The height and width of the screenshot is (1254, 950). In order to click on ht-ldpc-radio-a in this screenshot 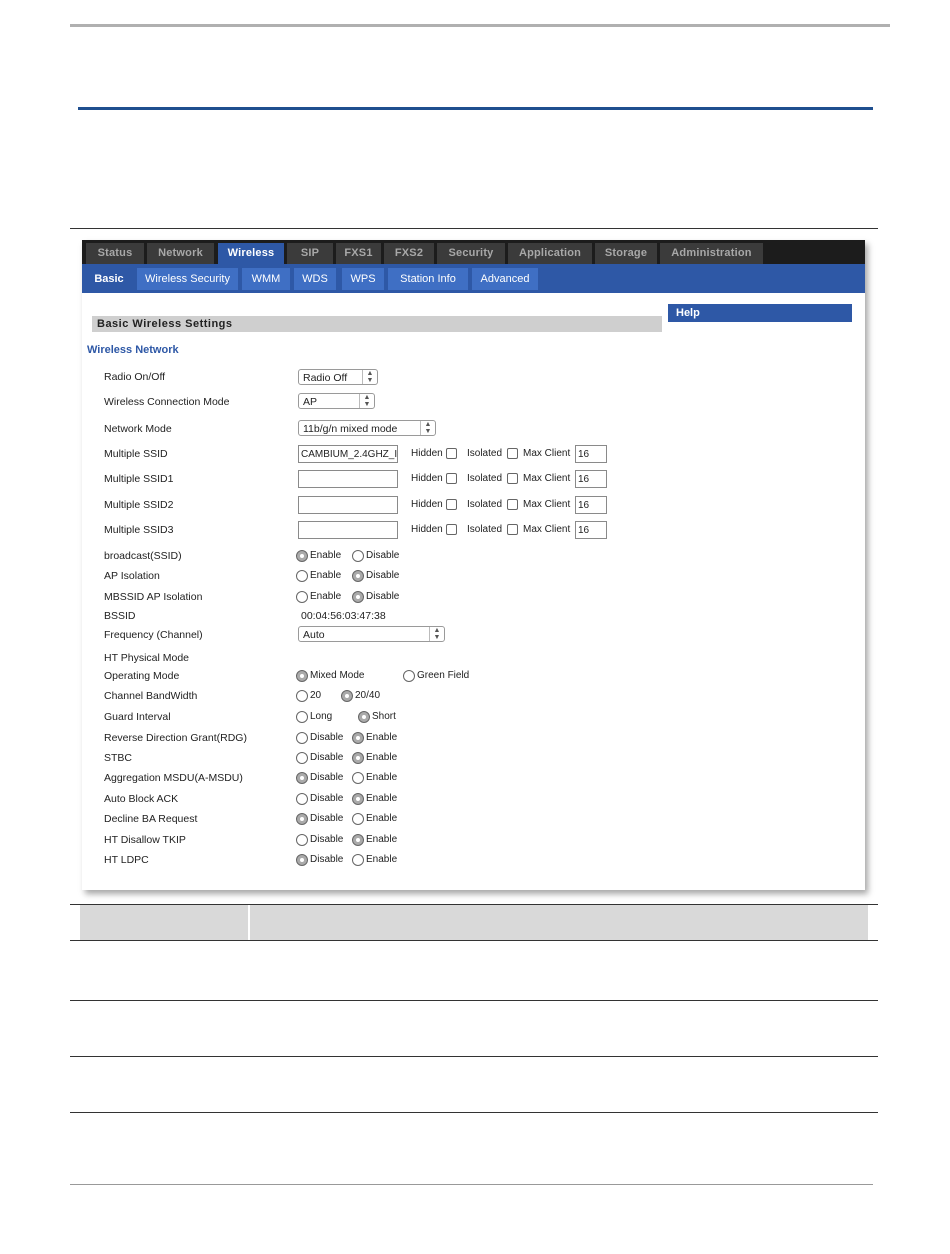, I will do `click(302, 860)`.